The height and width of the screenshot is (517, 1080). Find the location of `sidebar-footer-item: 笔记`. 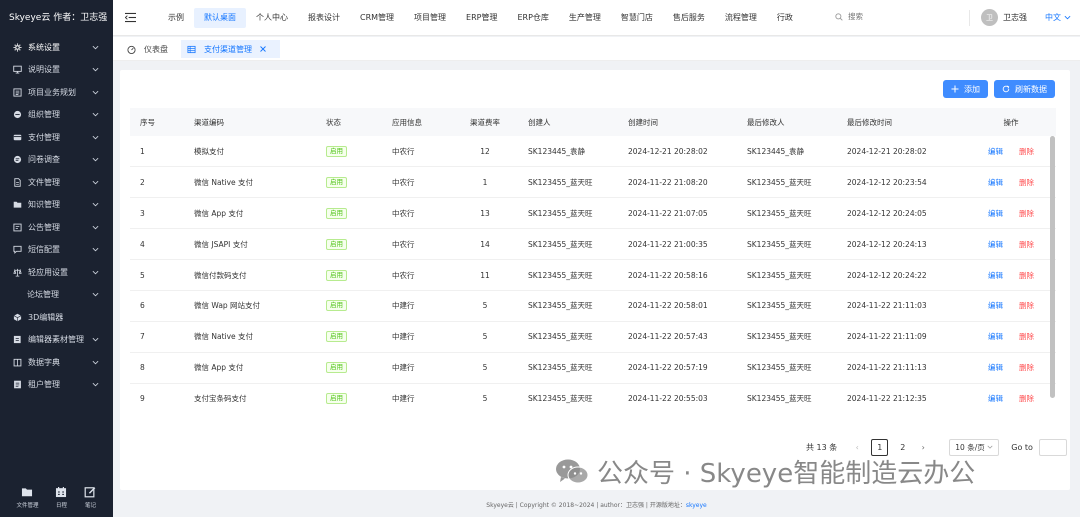

sidebar-footer-item: 笔记 is located at coordinates (90, 497).